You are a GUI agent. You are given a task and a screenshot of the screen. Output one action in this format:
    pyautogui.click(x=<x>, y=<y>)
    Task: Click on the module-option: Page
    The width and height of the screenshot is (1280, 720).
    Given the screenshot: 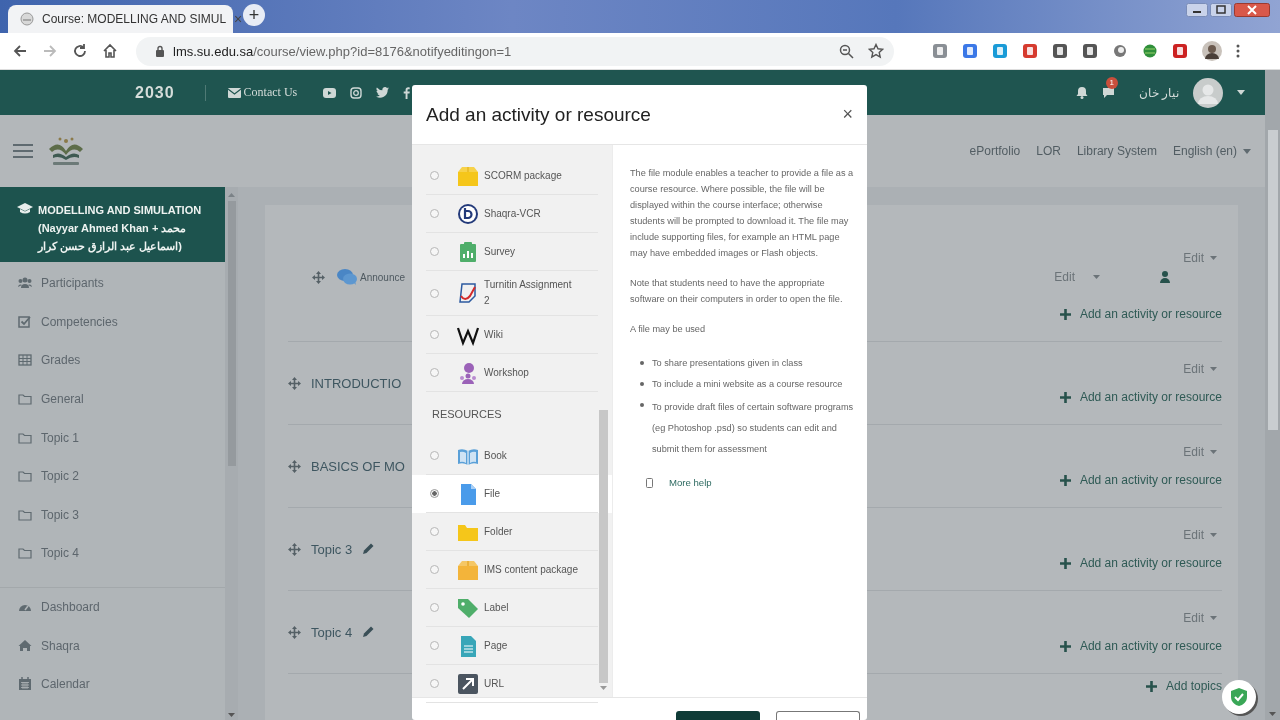 What is the action you would take?
    pyautogui.click(x=512, y=646)
    